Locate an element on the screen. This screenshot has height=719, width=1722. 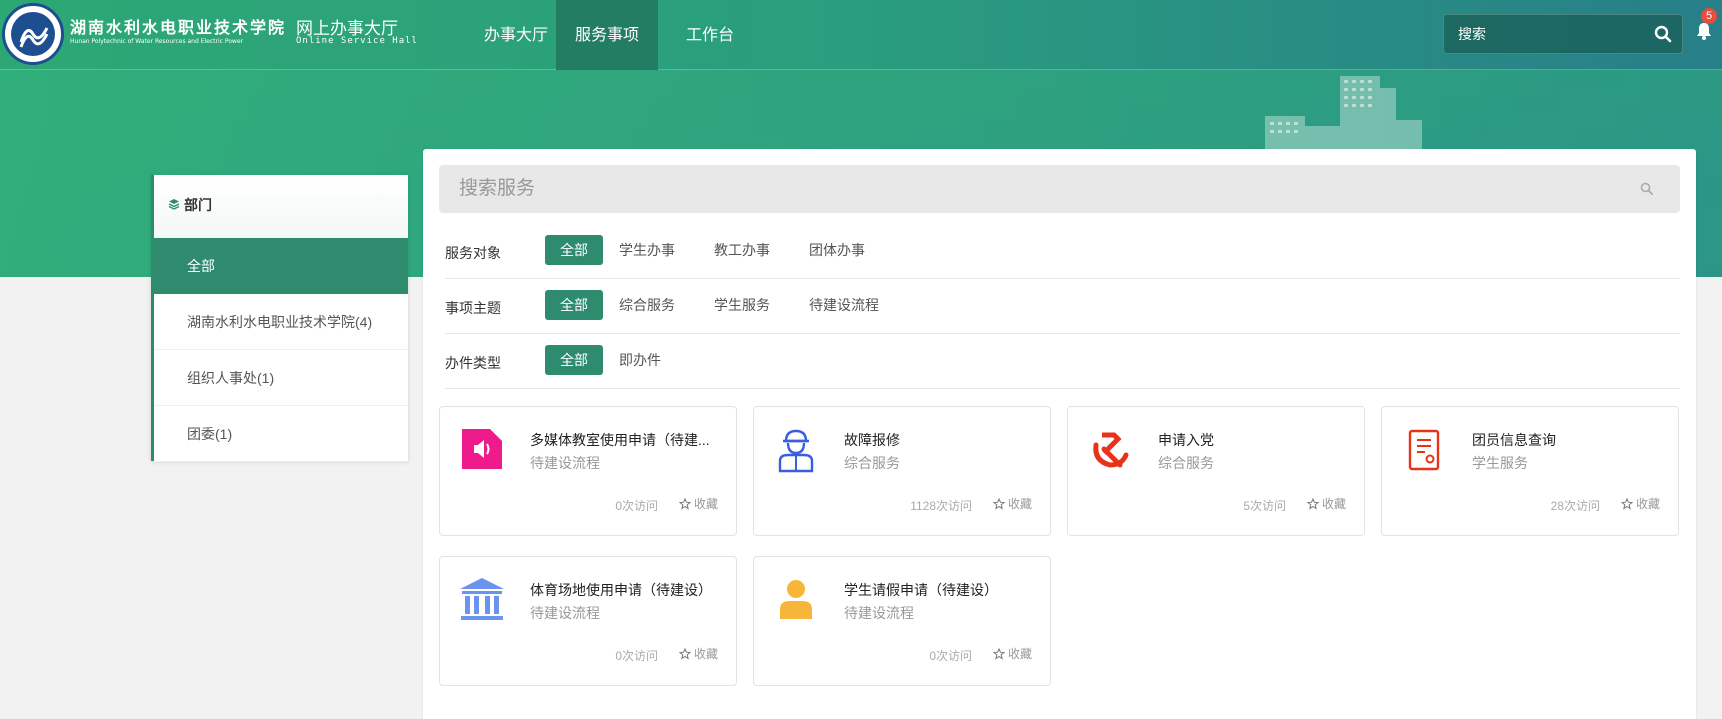
card-title: 故障报修 is located at coordinates (872, 440).